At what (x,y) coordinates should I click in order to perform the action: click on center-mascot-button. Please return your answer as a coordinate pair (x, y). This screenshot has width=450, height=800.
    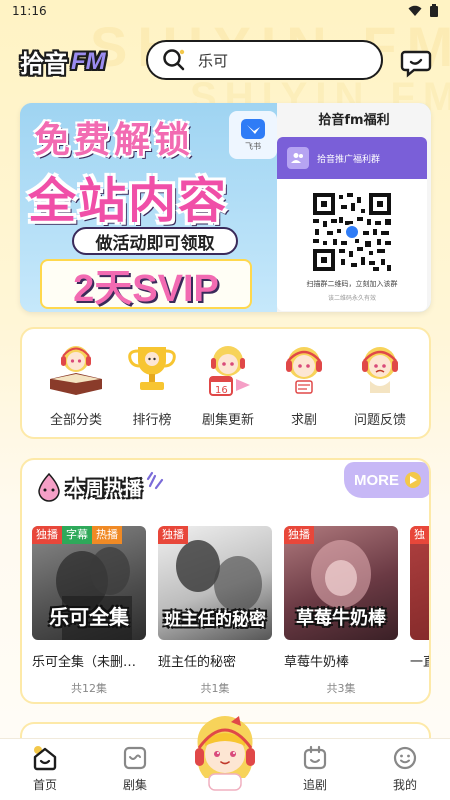
    Looking at the image, I should click on (225, 752).